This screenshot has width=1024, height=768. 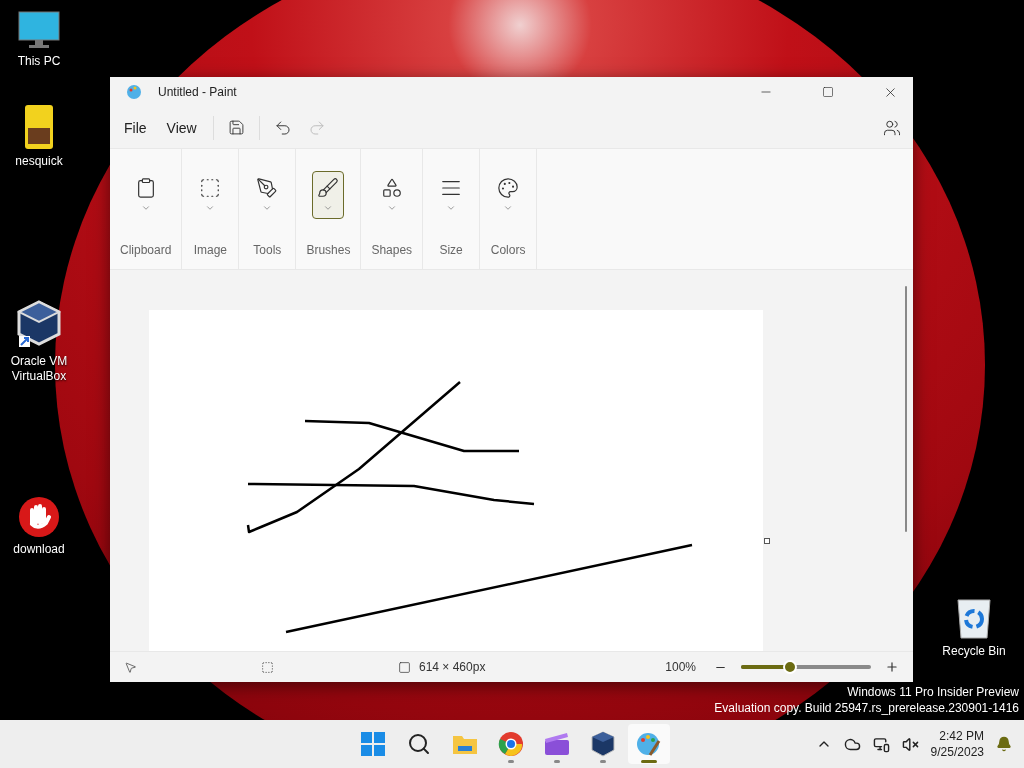 I want to click on shapes-icon, so click(x=391, y=188).